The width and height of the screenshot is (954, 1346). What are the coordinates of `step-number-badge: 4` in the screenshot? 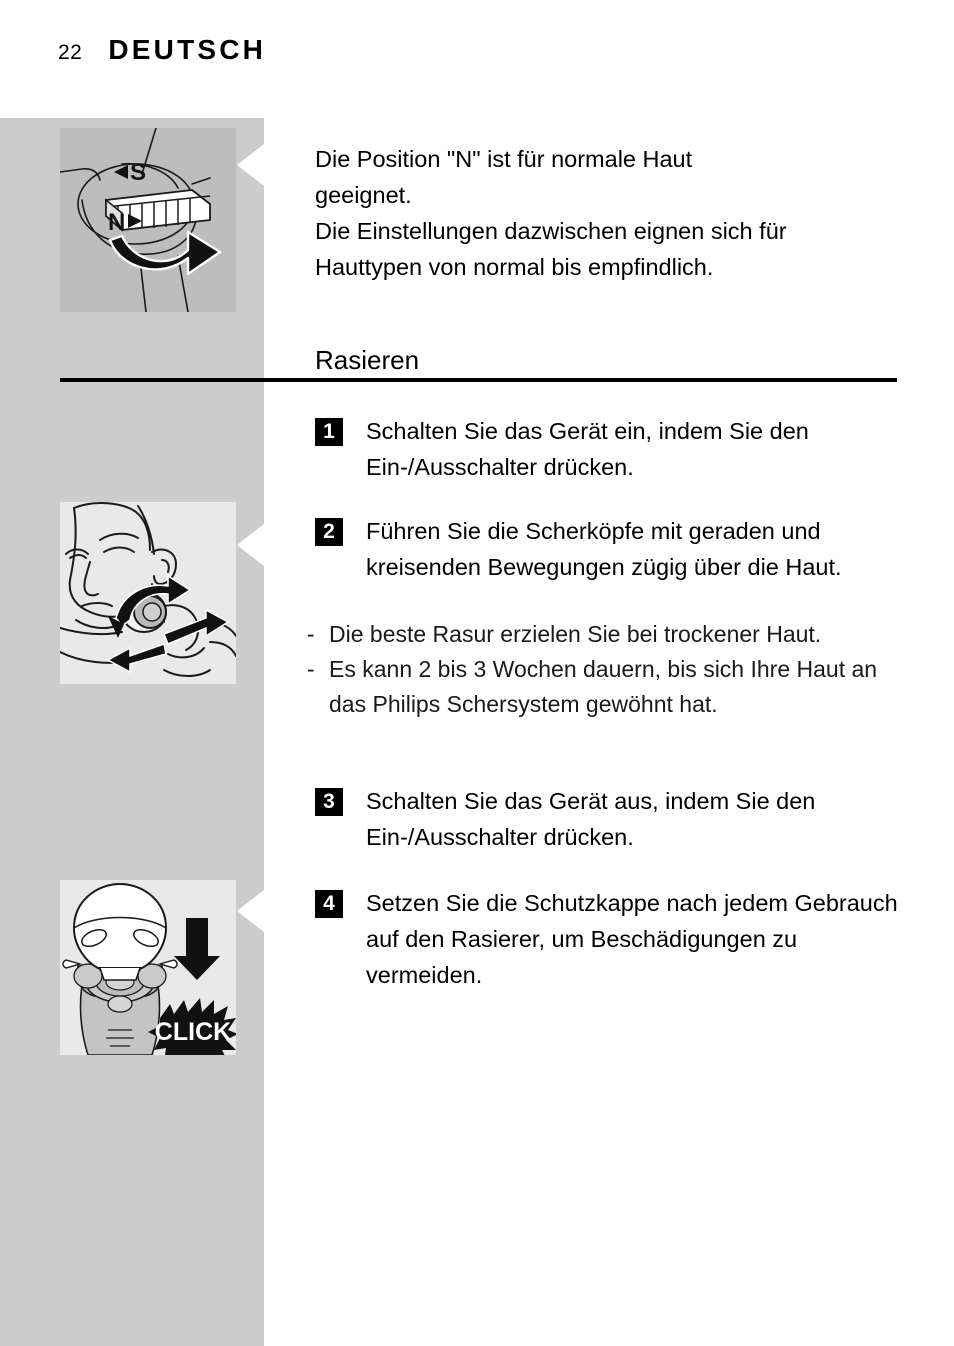 It's located at (329, 904).